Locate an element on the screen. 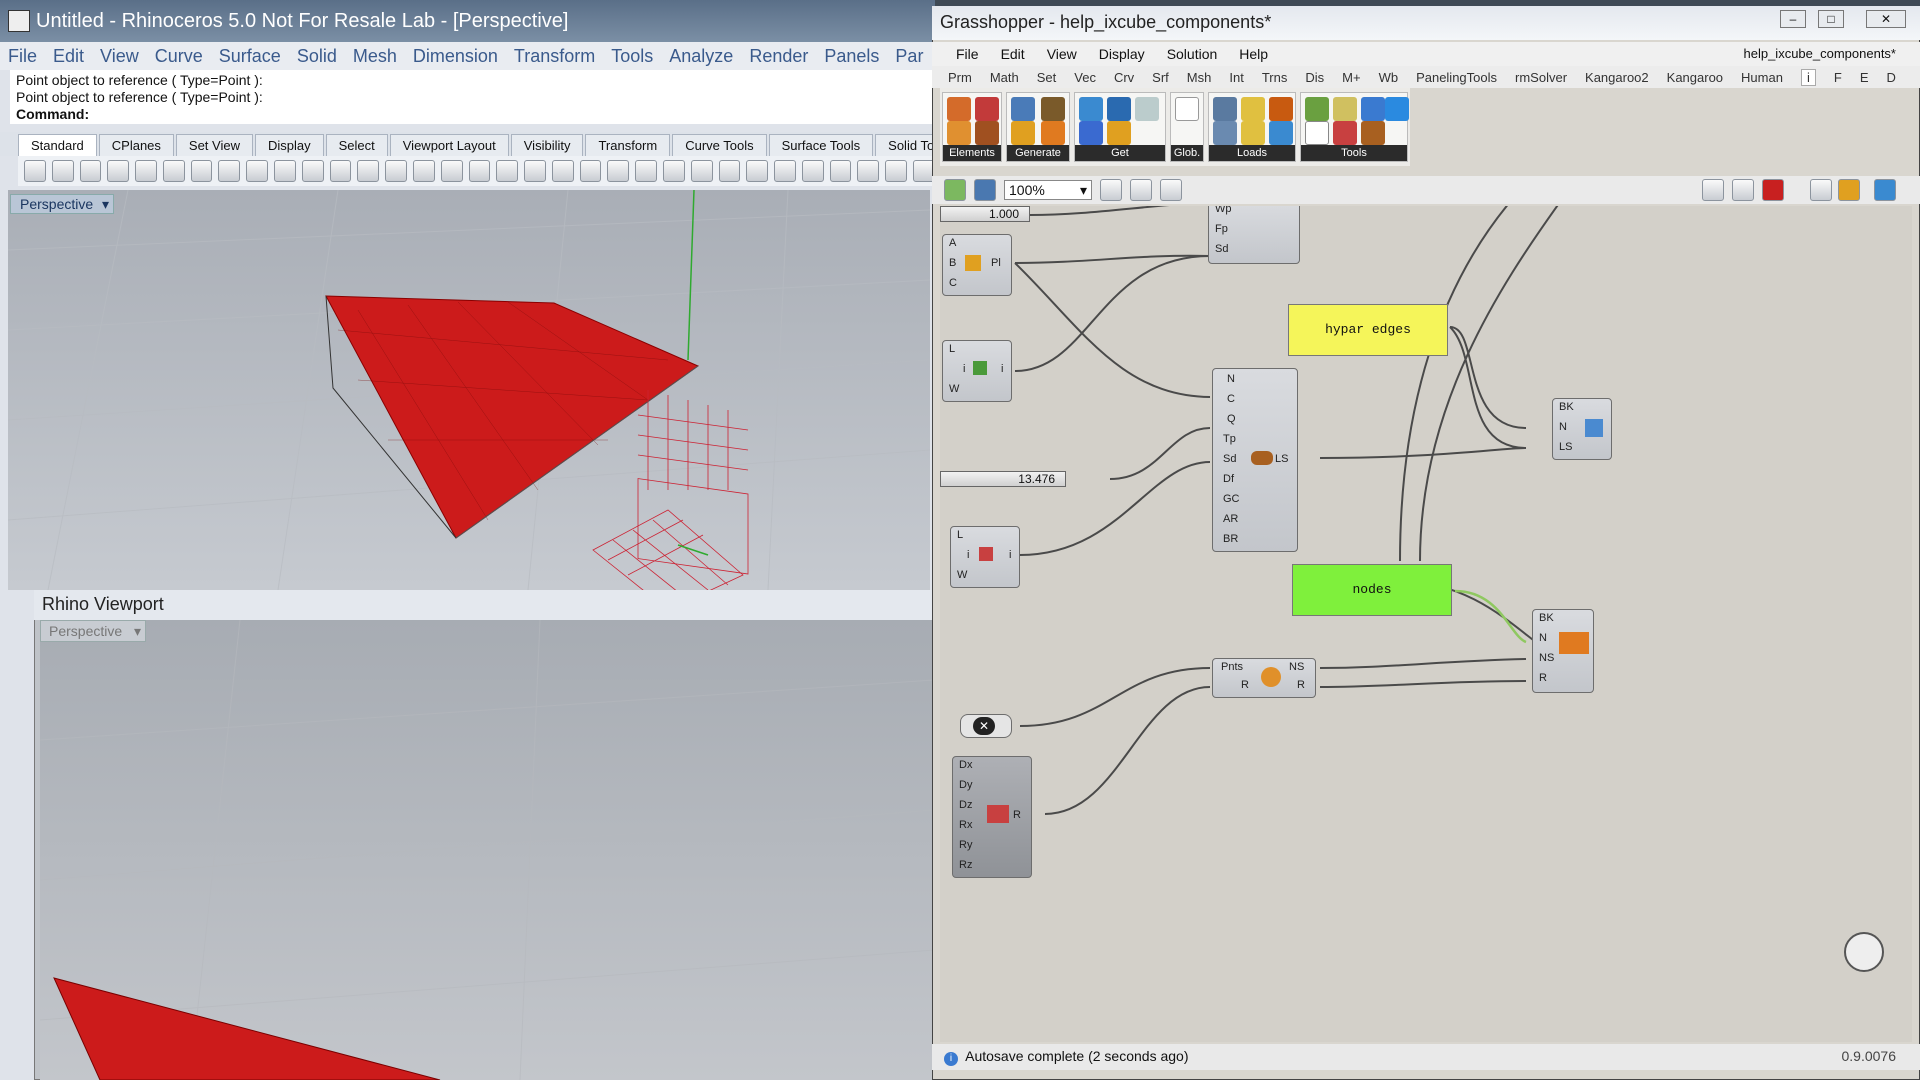 This screenshot has height=1080, width=1920. gh-component-points: Pnts R NS R is located at coordinates (1264, 678).